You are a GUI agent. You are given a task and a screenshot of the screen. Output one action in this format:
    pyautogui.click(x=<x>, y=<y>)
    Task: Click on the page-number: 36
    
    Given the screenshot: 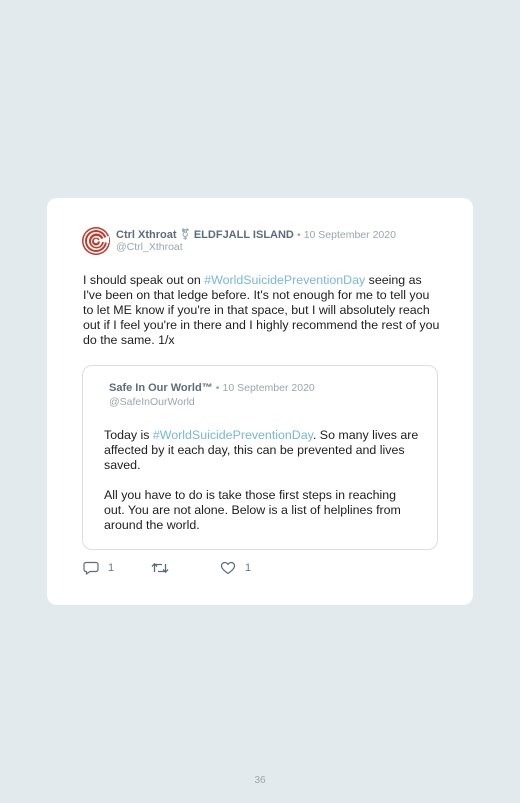 What is the action you would take?
    pyautogui.click(x=260, y=780)
    